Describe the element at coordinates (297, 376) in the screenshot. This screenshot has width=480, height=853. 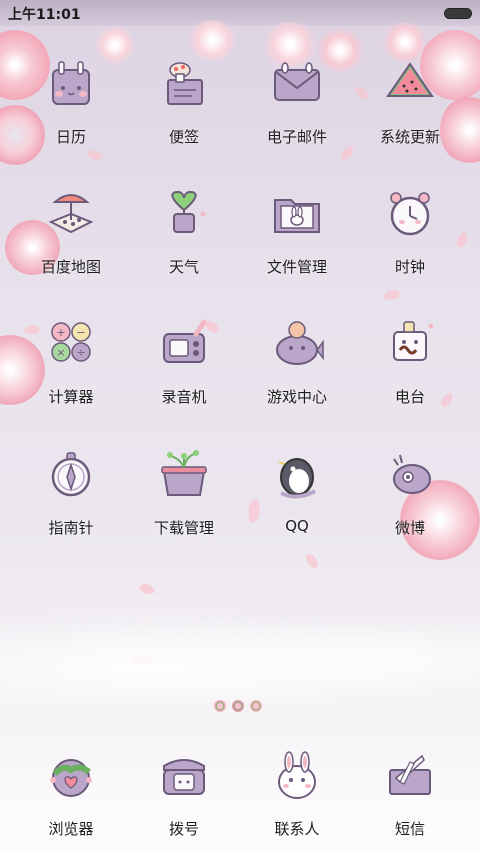
I see `app-game-center: 游戏中心` at that location.